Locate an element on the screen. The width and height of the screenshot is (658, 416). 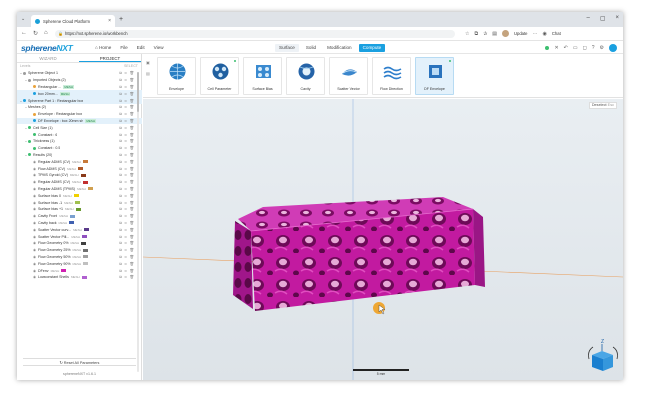
tree-item: ◉ Regular ADMS (CV) MESH ⧉ ∞ 🗑 is located at coordinates (79, 161).